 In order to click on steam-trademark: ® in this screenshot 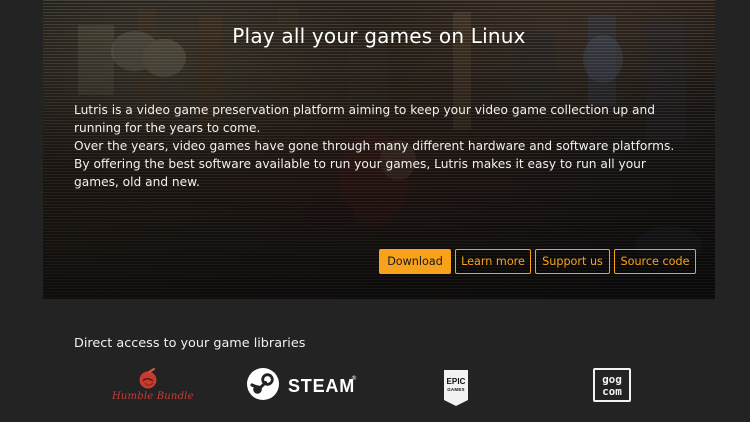, I will do `click(354, 378)`.